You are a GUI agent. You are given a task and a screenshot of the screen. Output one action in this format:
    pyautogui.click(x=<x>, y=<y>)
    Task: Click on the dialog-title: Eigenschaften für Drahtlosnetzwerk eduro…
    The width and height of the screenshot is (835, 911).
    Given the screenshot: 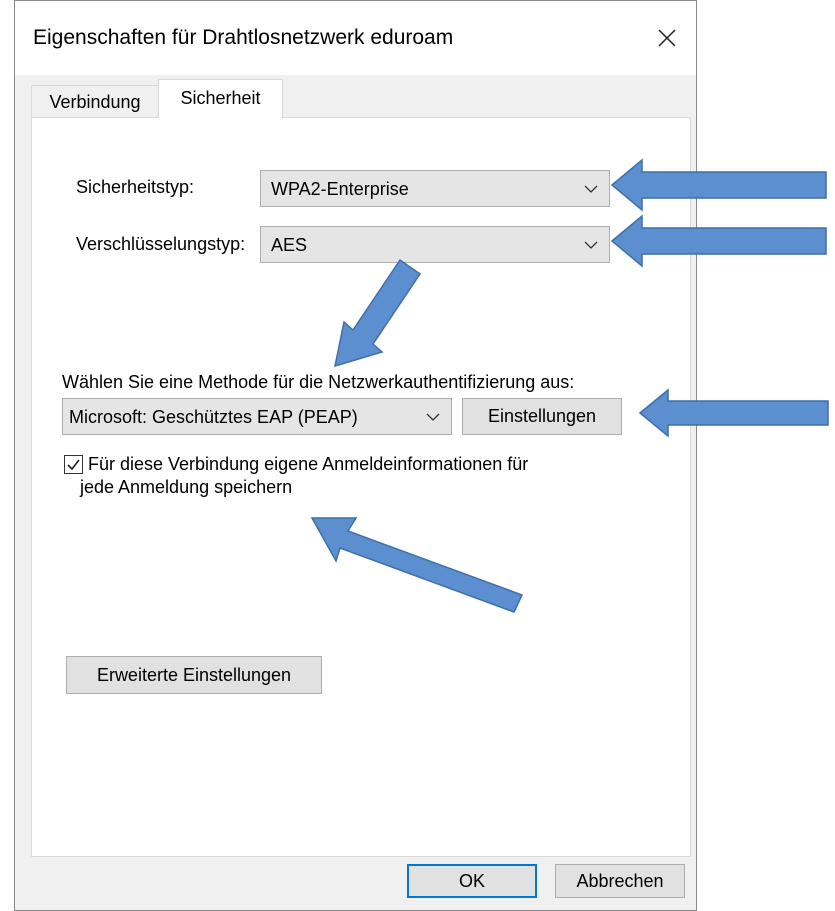 What is the action you would take?
    pyautogui.click(x=243, y=37)
    